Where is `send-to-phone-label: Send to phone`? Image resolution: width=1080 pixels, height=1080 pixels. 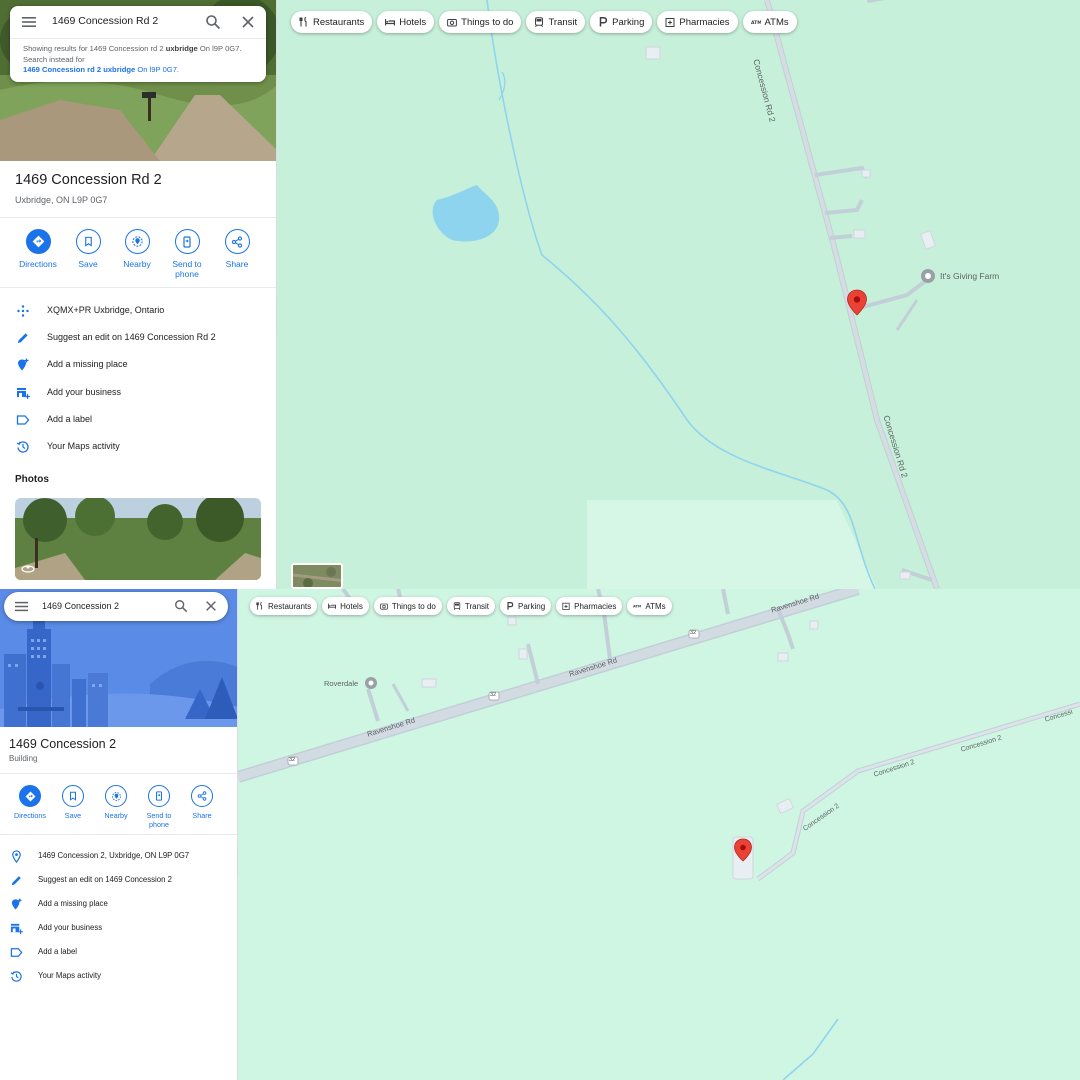
send-to-phone-label: Send to phone is located at coordinates (187, 269).